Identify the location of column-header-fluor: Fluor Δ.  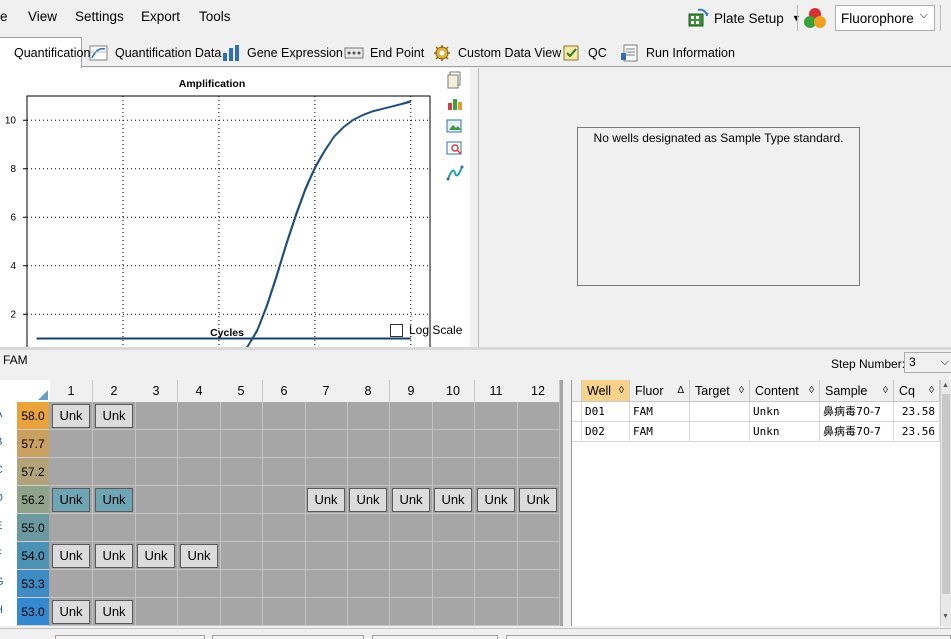
(660, 391).